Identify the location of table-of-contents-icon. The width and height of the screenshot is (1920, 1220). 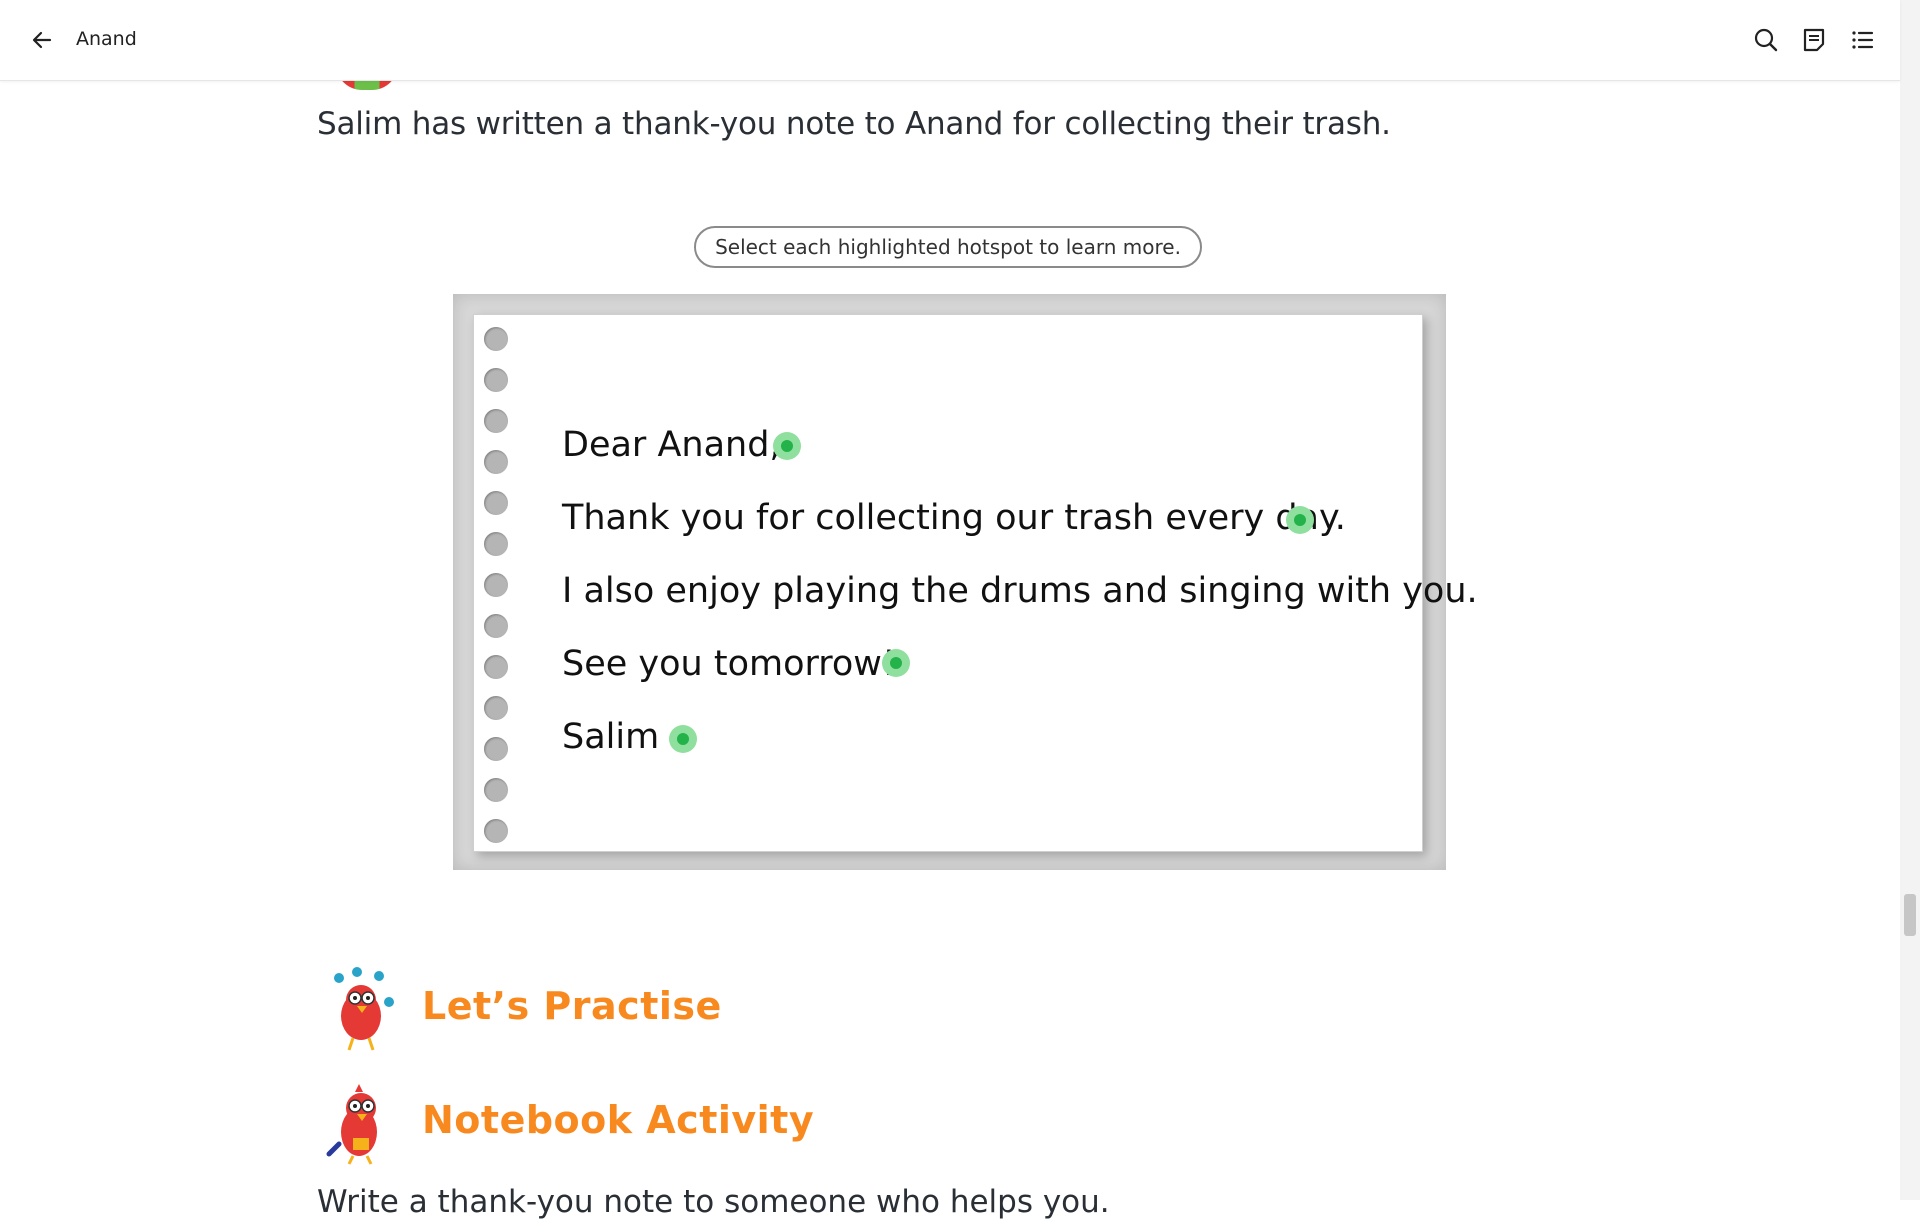
(1863, 40).